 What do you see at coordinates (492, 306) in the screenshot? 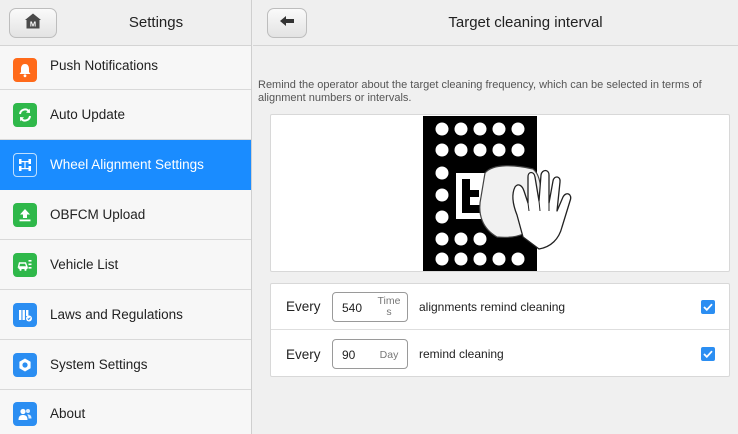
I see `option-description: alignments remind cleaning` at bounding box center [492, 306].